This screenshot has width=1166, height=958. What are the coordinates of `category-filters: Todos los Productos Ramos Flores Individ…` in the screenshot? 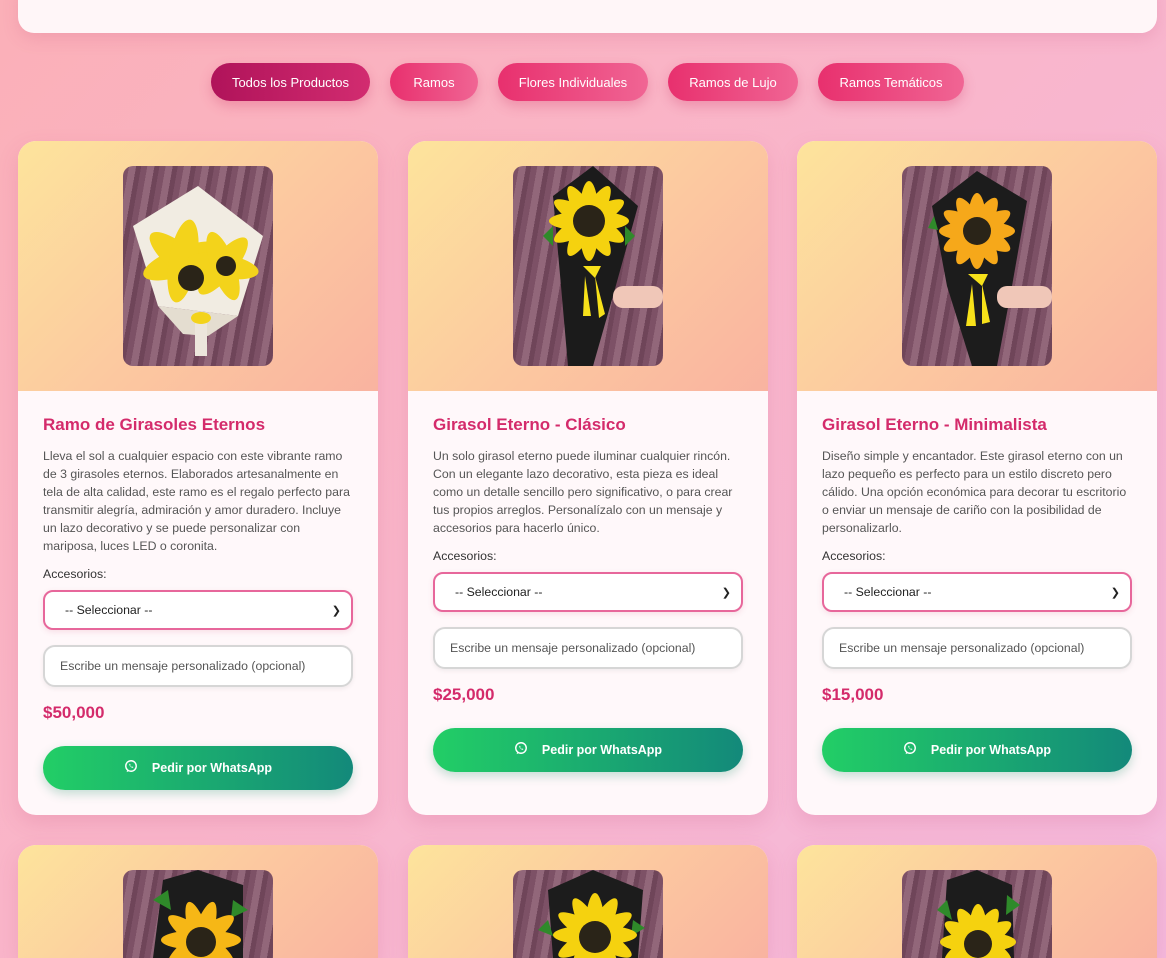 It's located at (583, 82).